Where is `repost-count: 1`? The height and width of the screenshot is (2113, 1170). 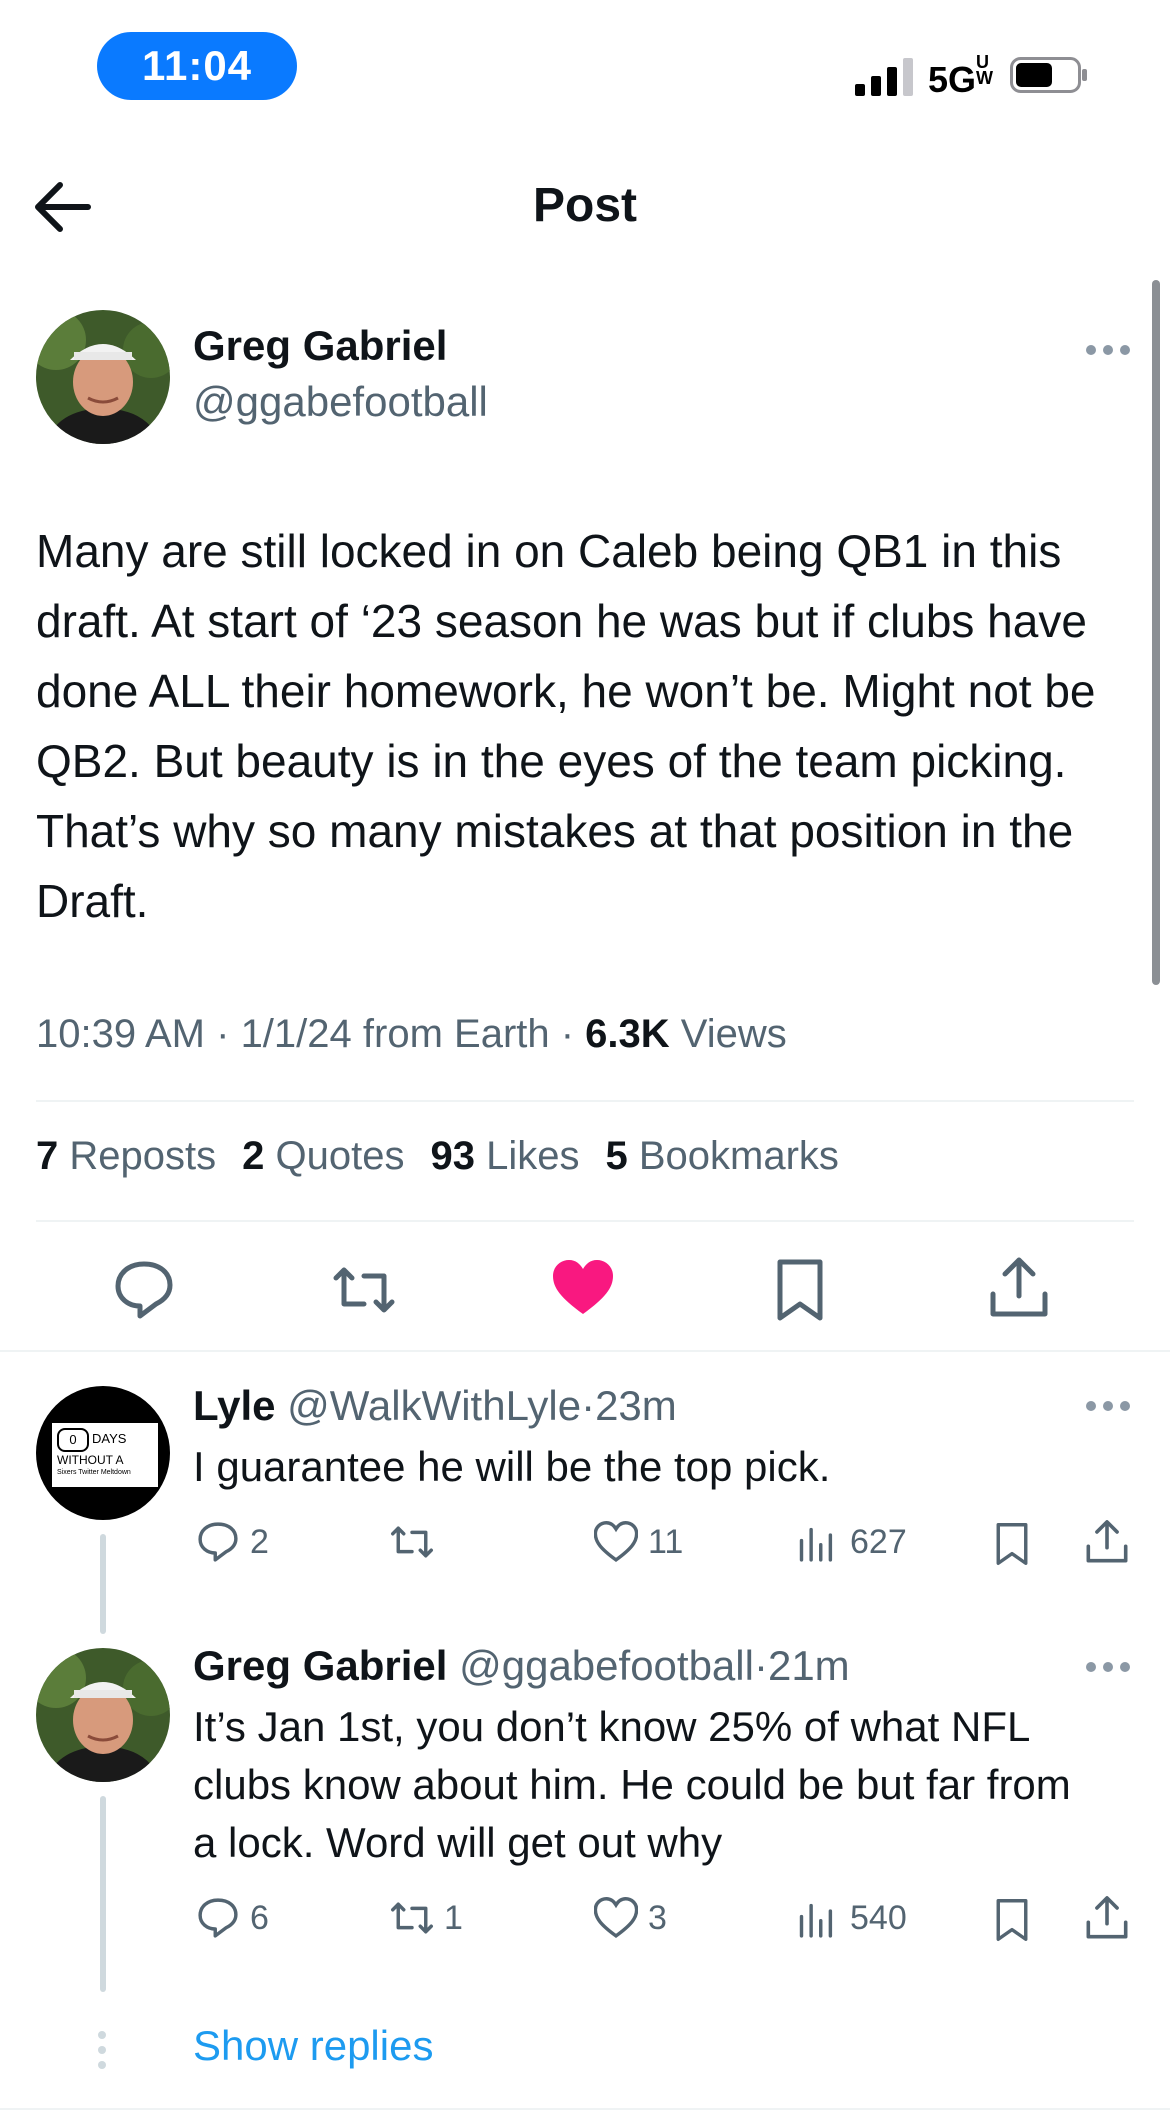
repost-count: 1 is located at coordinates (453, 1917).